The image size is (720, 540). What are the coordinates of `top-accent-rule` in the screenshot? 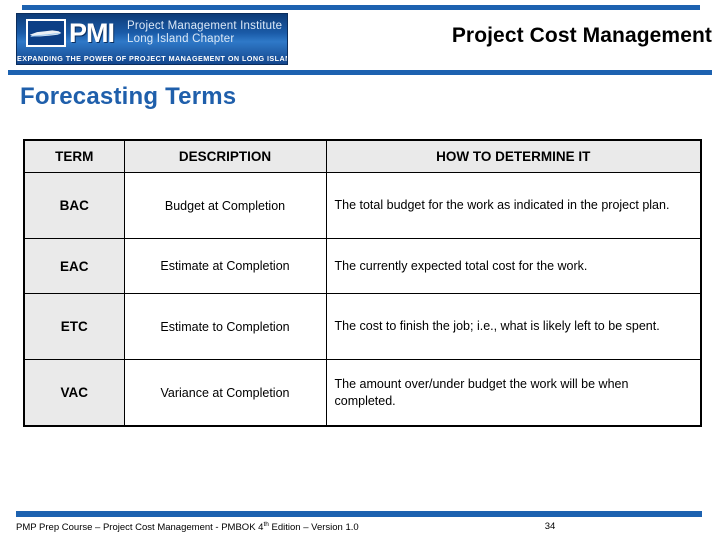 It's located at (361, 7).